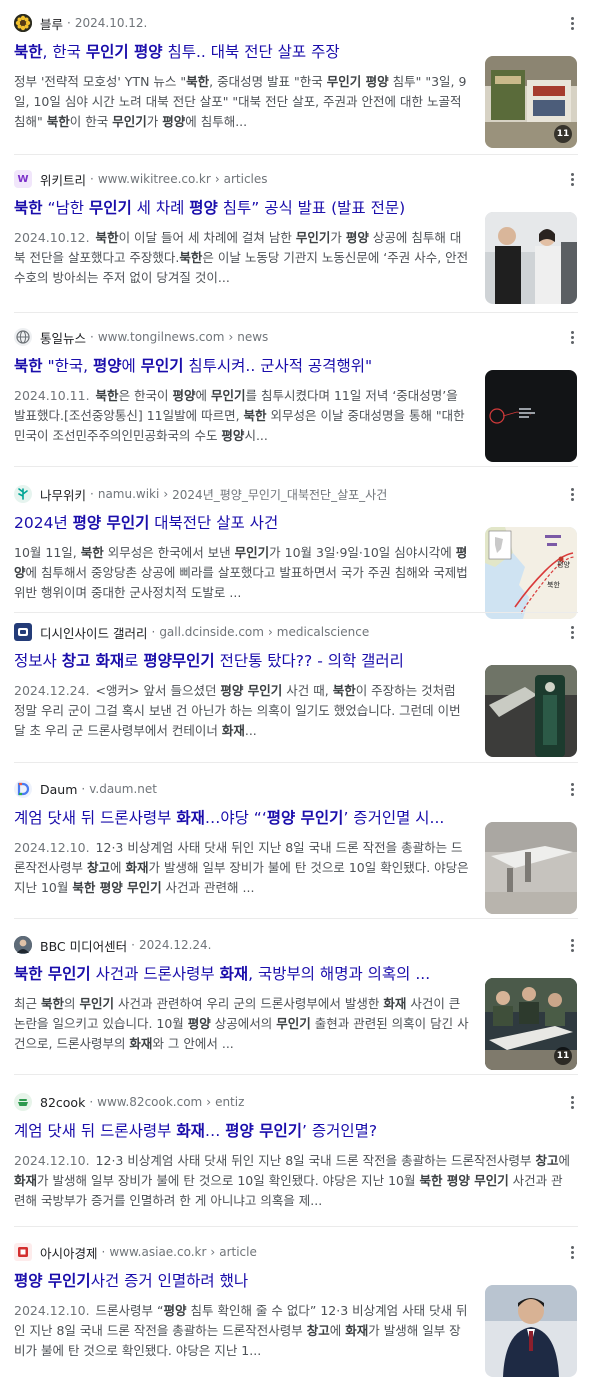 Image resolution: width=600 pixels, height=1385 pixels. What do you see at coordinates (563, 1056) in the screenshot?
I see `image-count-badge: 11` at bounding box center [563, 1056].